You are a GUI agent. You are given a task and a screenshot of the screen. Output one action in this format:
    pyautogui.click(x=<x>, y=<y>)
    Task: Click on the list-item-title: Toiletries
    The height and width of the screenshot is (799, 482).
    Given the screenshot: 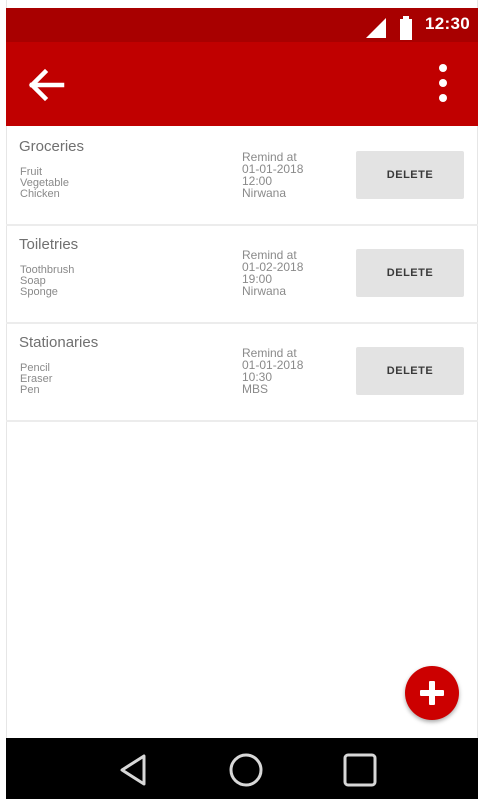 What is the action you would take?
    pyautogui.click(x=49, y=244)
    